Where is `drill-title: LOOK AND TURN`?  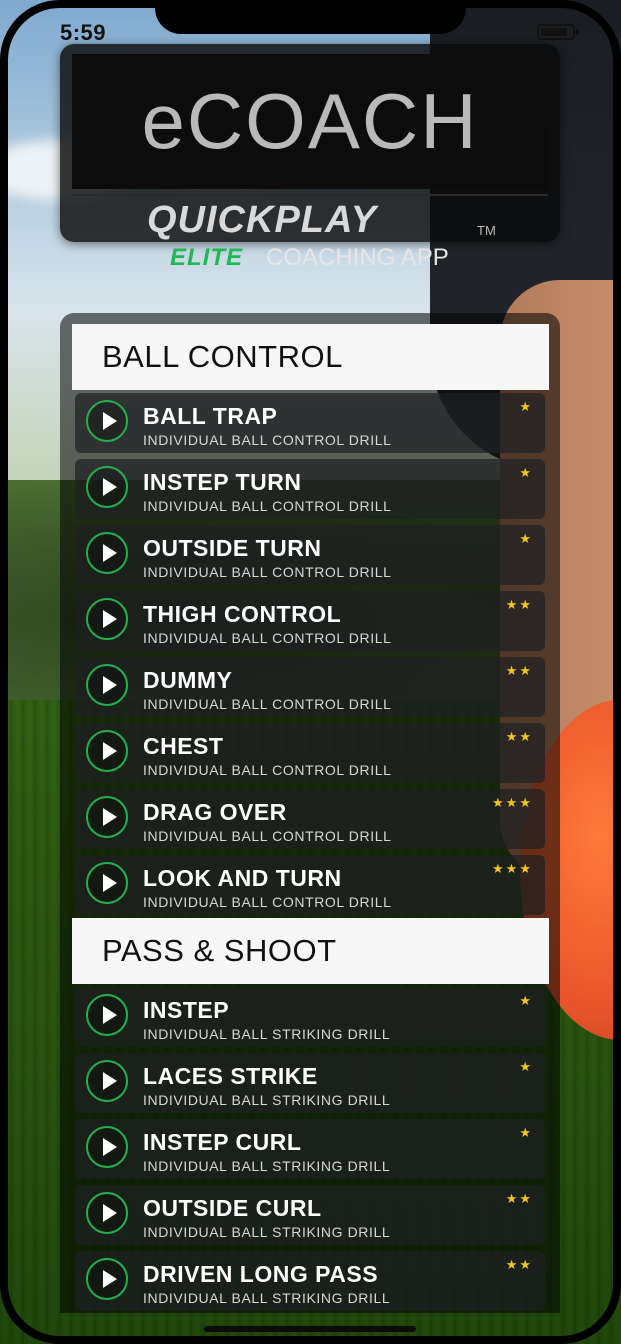
drill-title: LOOK AND TURN is located at coordinates (242, 878).